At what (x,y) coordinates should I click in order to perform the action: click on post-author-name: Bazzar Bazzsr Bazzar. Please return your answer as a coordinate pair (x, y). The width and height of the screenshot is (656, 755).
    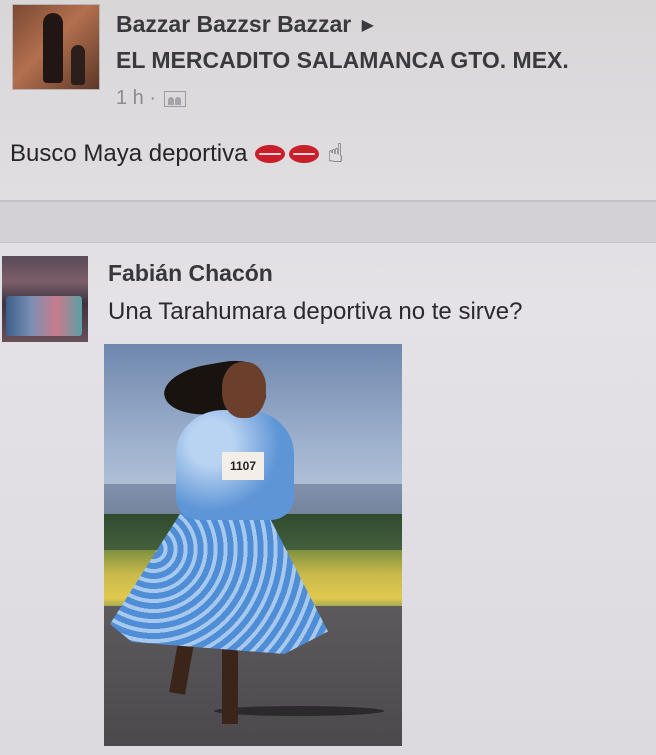
    Looking at the image, I should click on (233, 24).